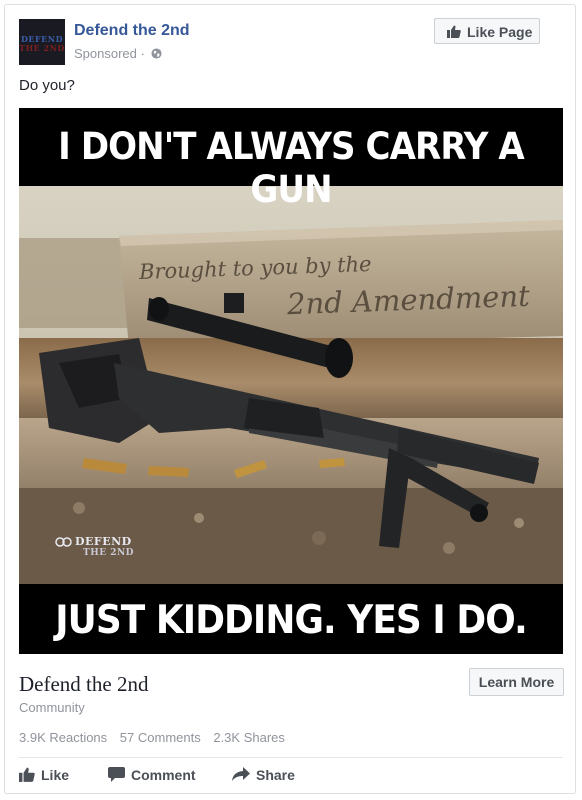 The width and height of the screenshot is (582, 800). Describe the element at coordinates (42, 42) in the screenshot. I see `page-avatar: DEFEND THE 2ND` at that location.